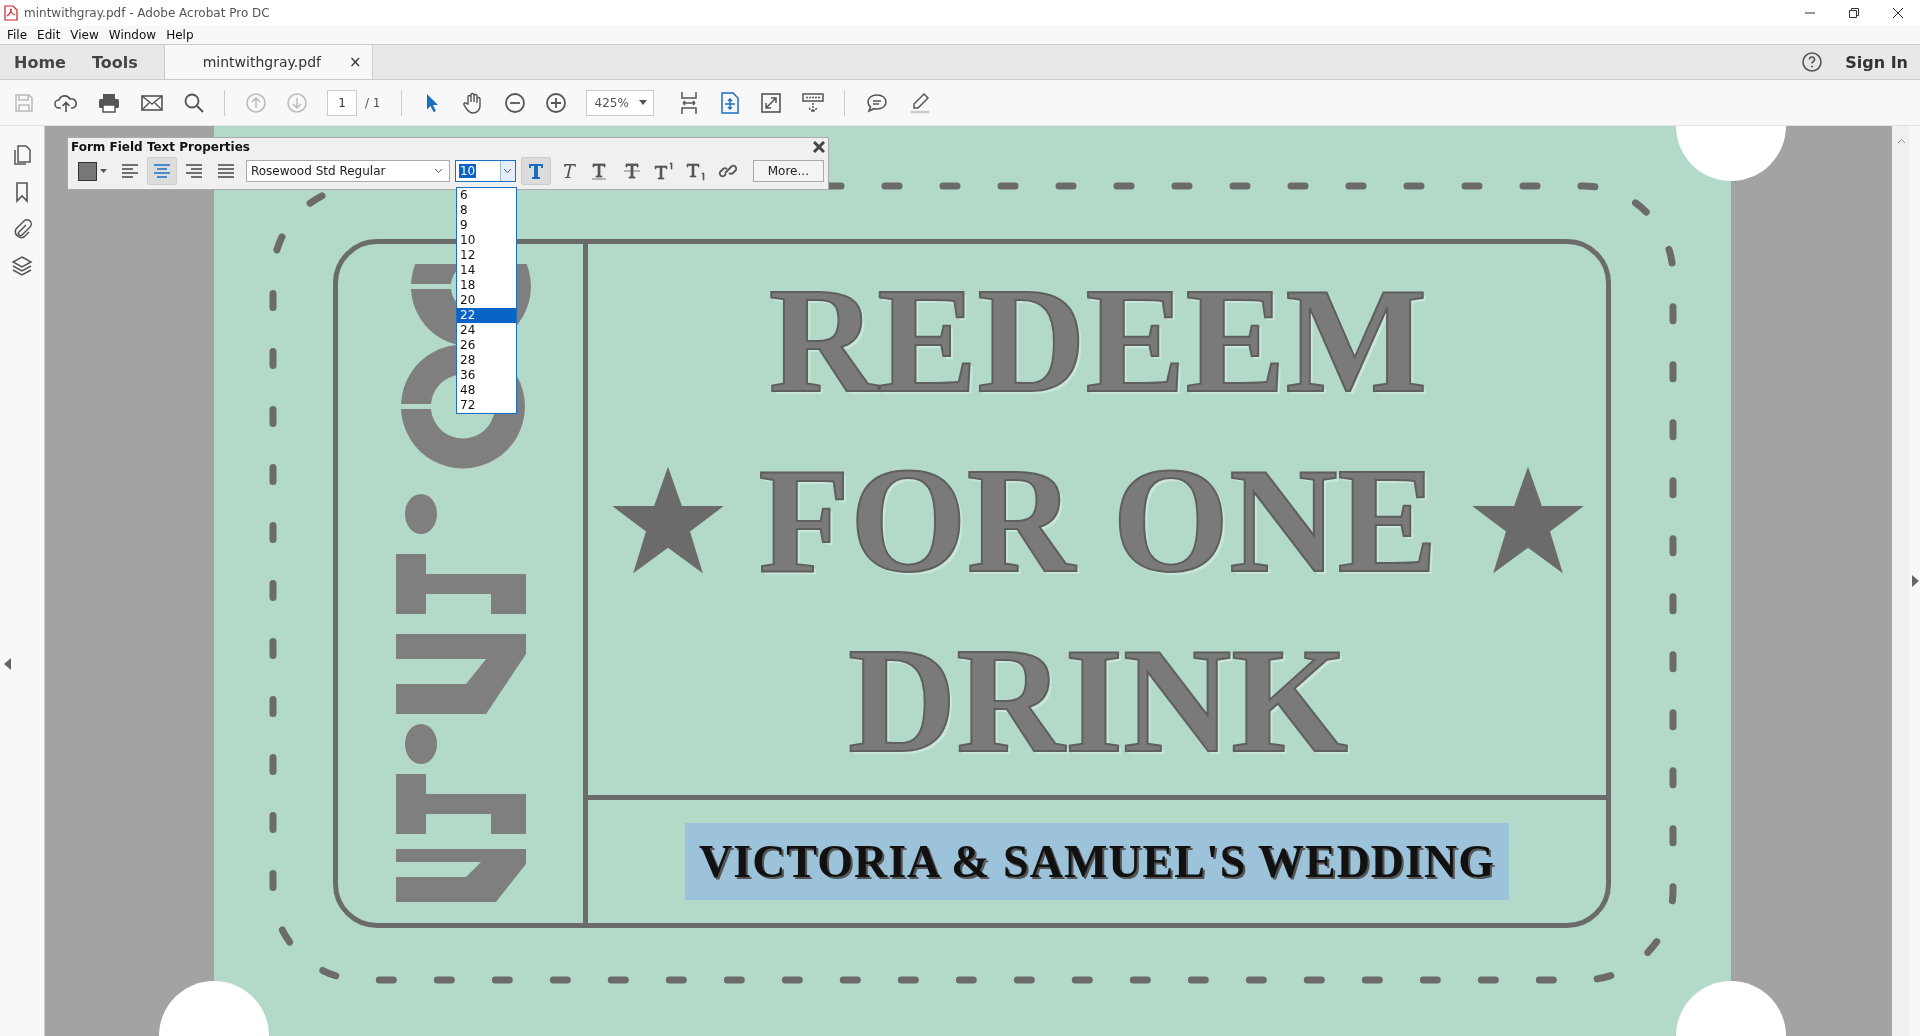 The image size is (1920, 1036). What do you see at coordinates (342, 102) in the screenshot?
I see `page-number-field: 1` at bounding box center [342, 102].